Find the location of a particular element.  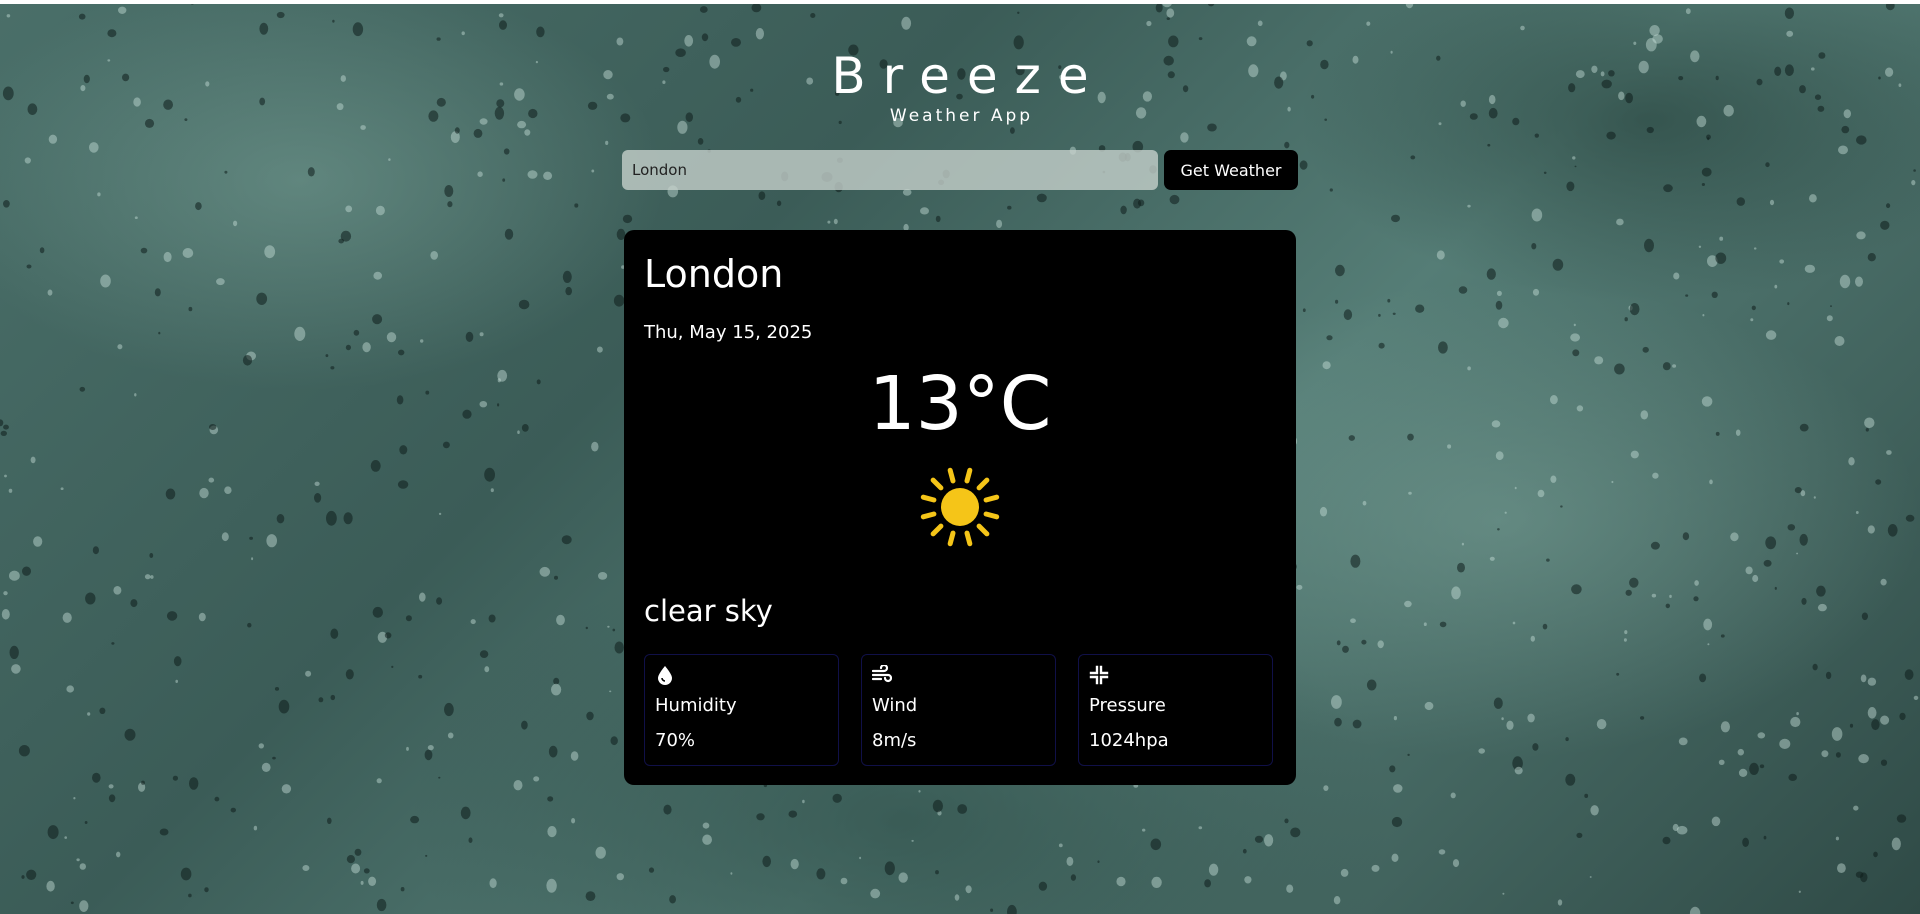

current-date: Thu, May 15, 2025 is located at coordinates (728, 332).